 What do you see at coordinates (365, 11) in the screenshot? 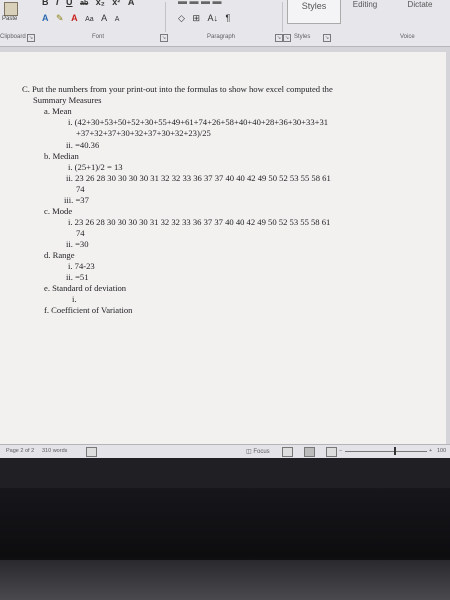
I see `editing-button: Editing` at bounding box center [365, 11].